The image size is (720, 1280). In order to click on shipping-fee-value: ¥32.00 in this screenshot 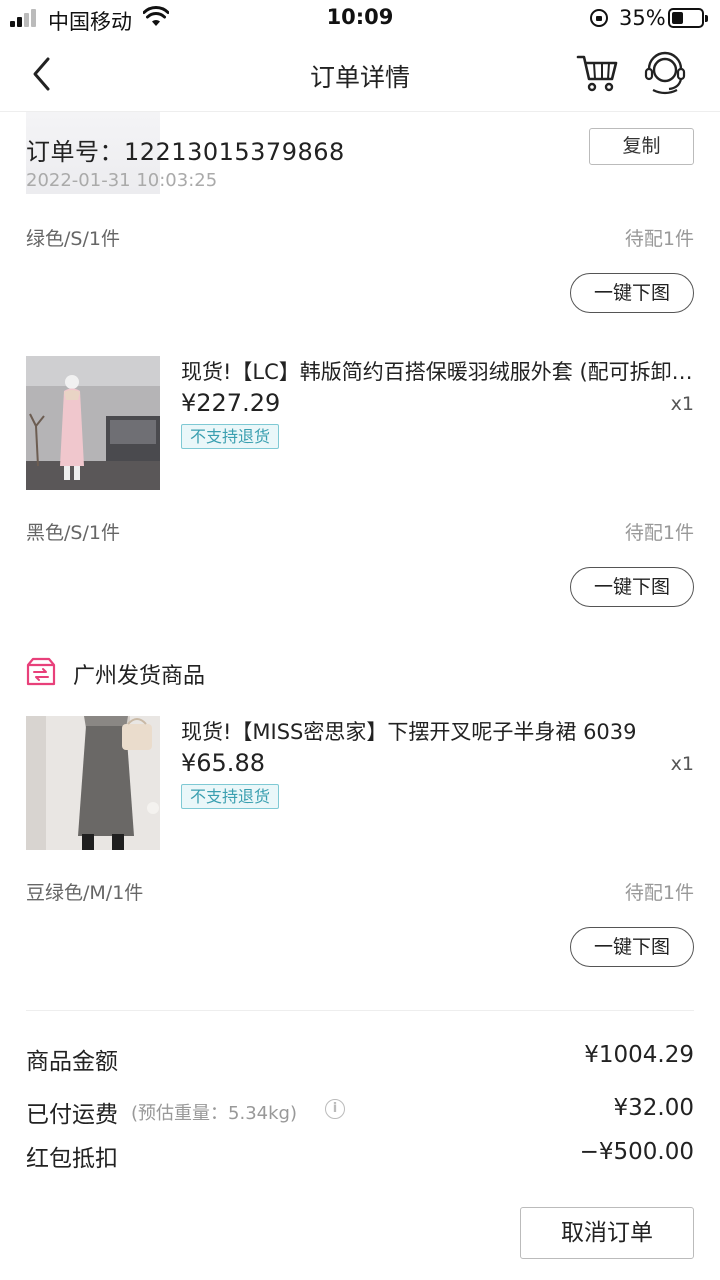, I will do `click(653, 1108)`.